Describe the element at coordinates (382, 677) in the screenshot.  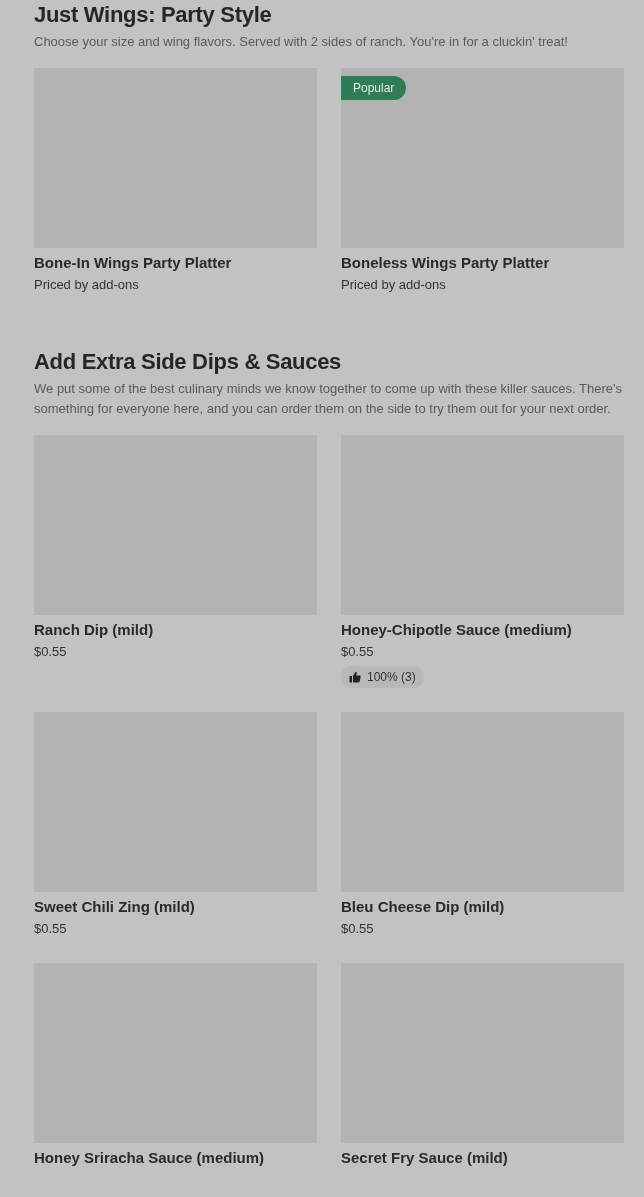
I see `rating-pill: 100% (3)` at that location.